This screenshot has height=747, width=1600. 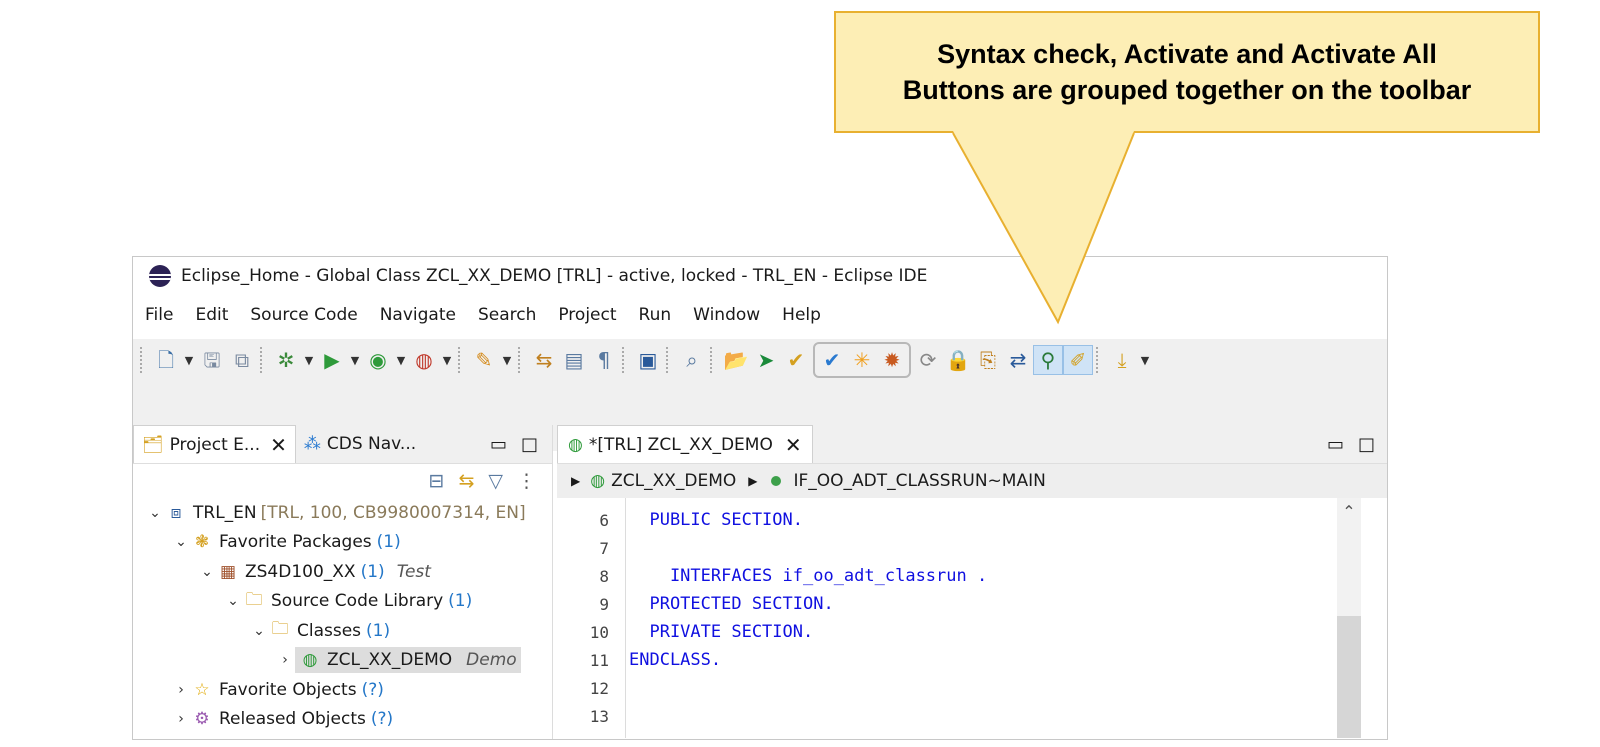 What do you see at coordinates (796, 360) in the screenshot?
I see `transport-icon: ✔` at bounding box center [796, 360].